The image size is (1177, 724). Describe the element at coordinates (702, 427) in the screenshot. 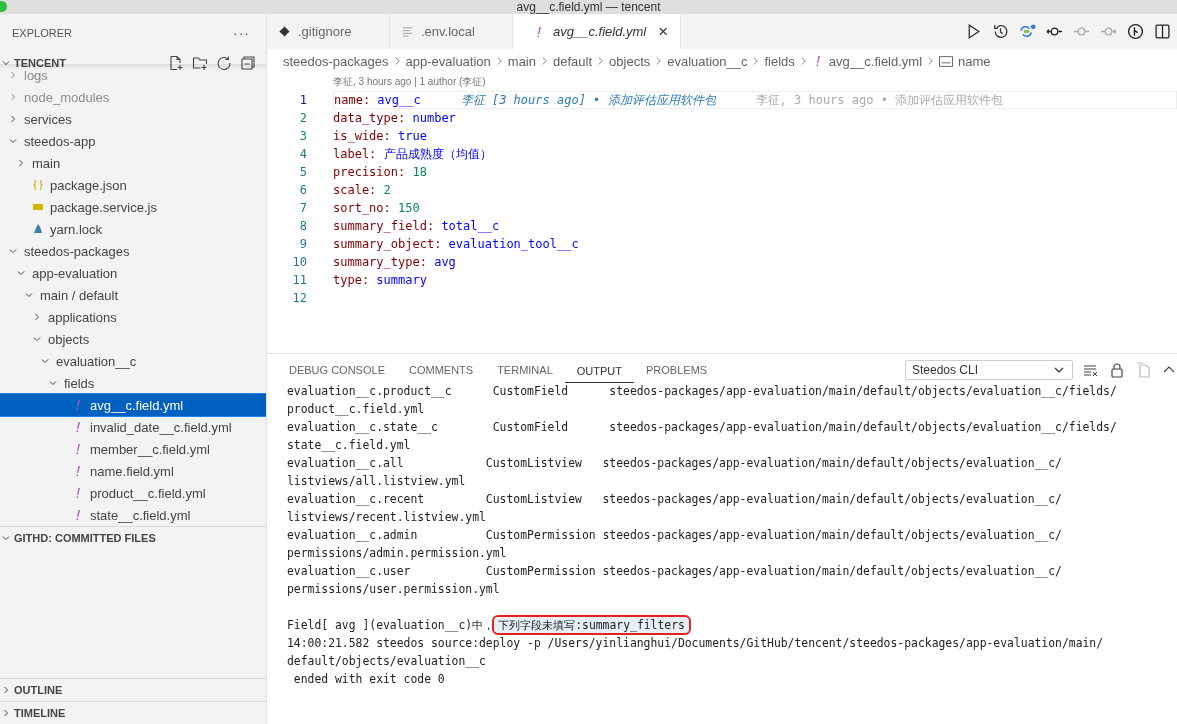

I see `output-line: evaluation__c.state__c CustomField steedos-packages/app-evaluation/main/default/objects/evaluation__c/fields/` at that location.